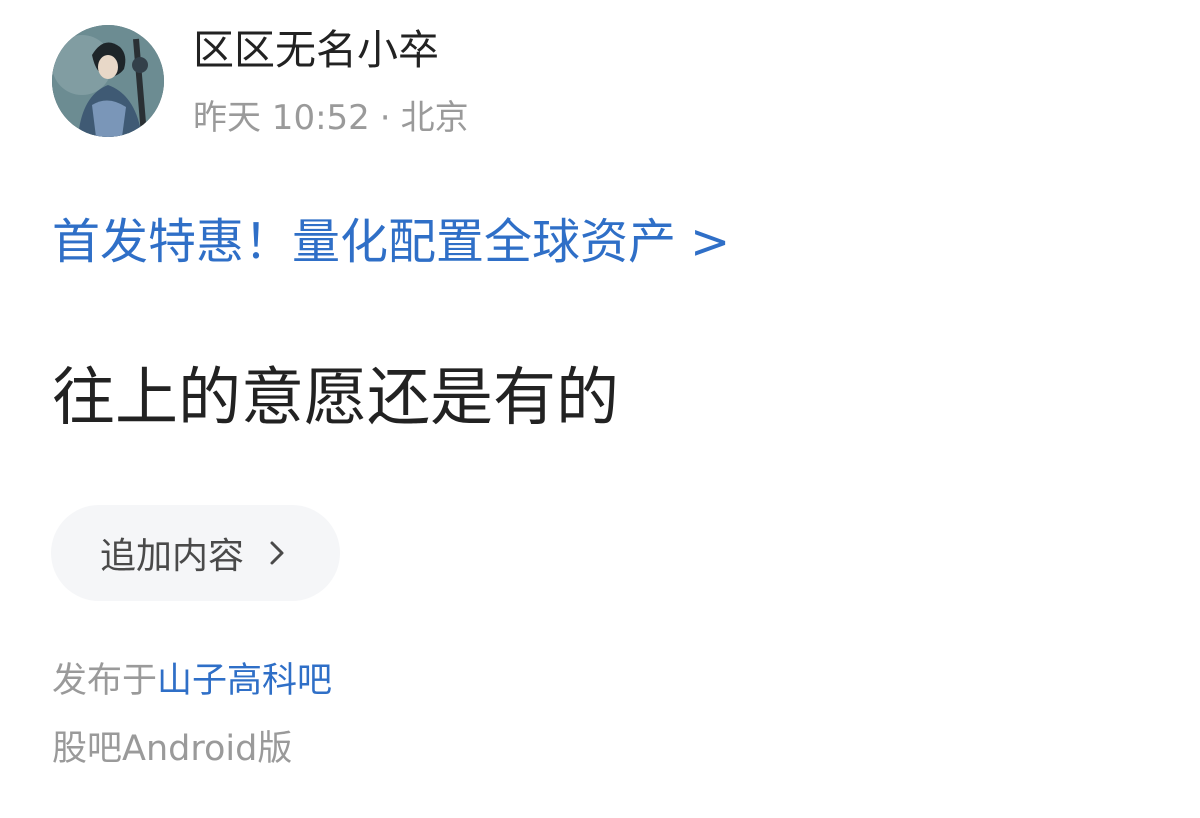 This screenshot has height=818, width=1200. I want to click on append-content-label: 追加内容, so click(172, 556).